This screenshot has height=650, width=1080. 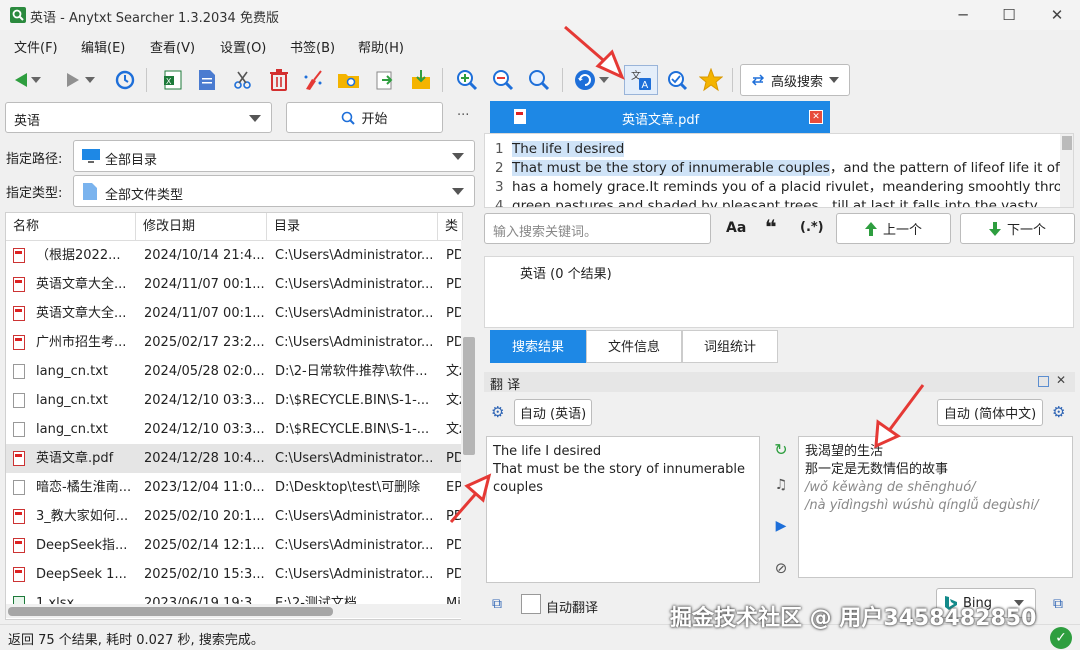 I want to click on arrow-up-icon, so click(x=870, y=228).